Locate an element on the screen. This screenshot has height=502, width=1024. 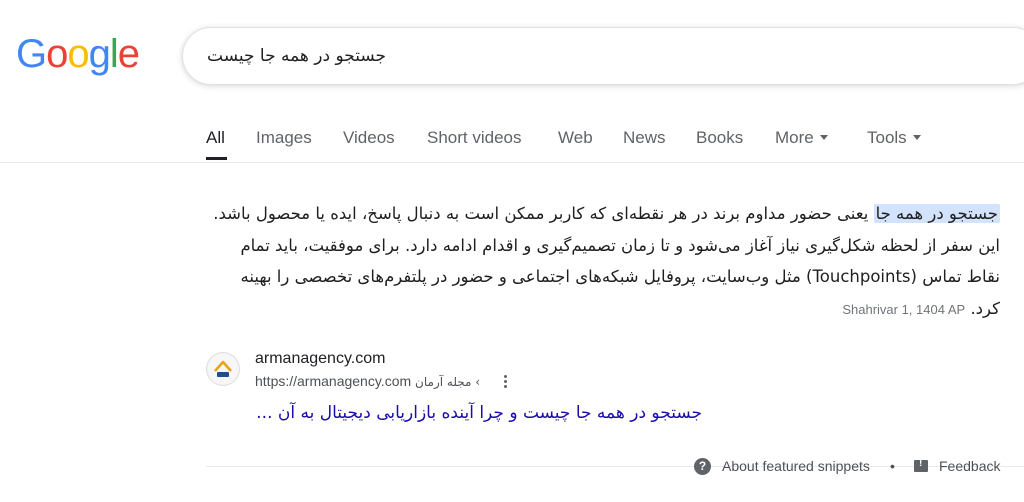
more-options-icon is located at coordinates (505, 382).